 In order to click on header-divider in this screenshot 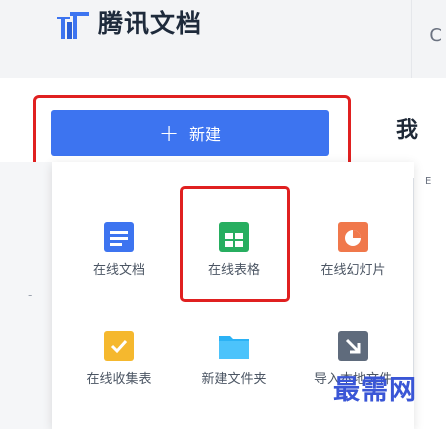, I will do `click(411, 39)`.